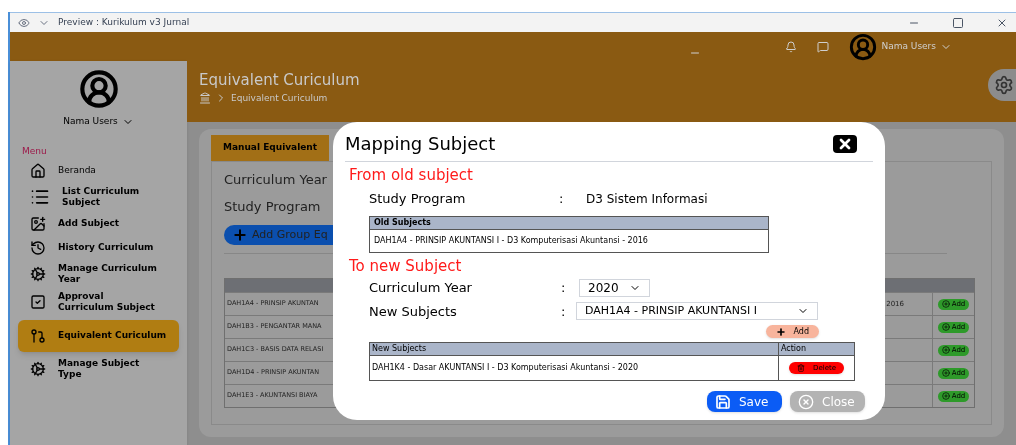  I want to click on breadcrumb-link: Equivalent Curiculum, so click(279, 98).